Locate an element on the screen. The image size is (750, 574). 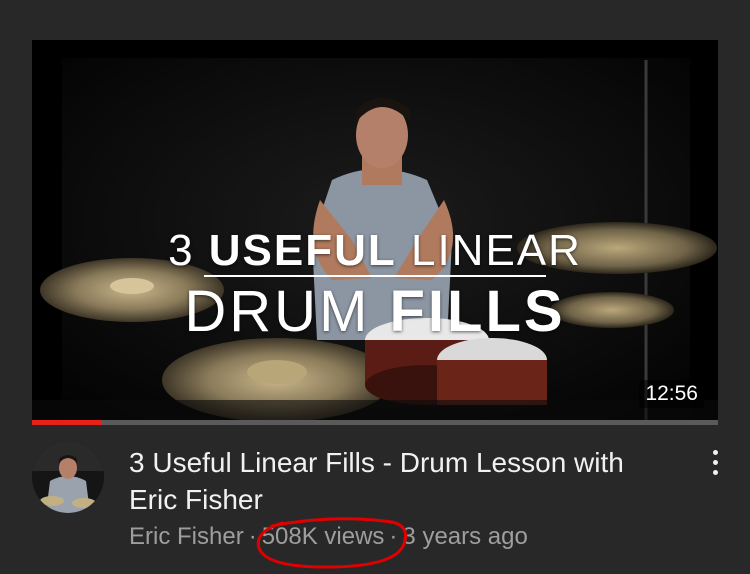
thumbnail-title-line2: DRUM FILLS is located at coordinates (375, 311).